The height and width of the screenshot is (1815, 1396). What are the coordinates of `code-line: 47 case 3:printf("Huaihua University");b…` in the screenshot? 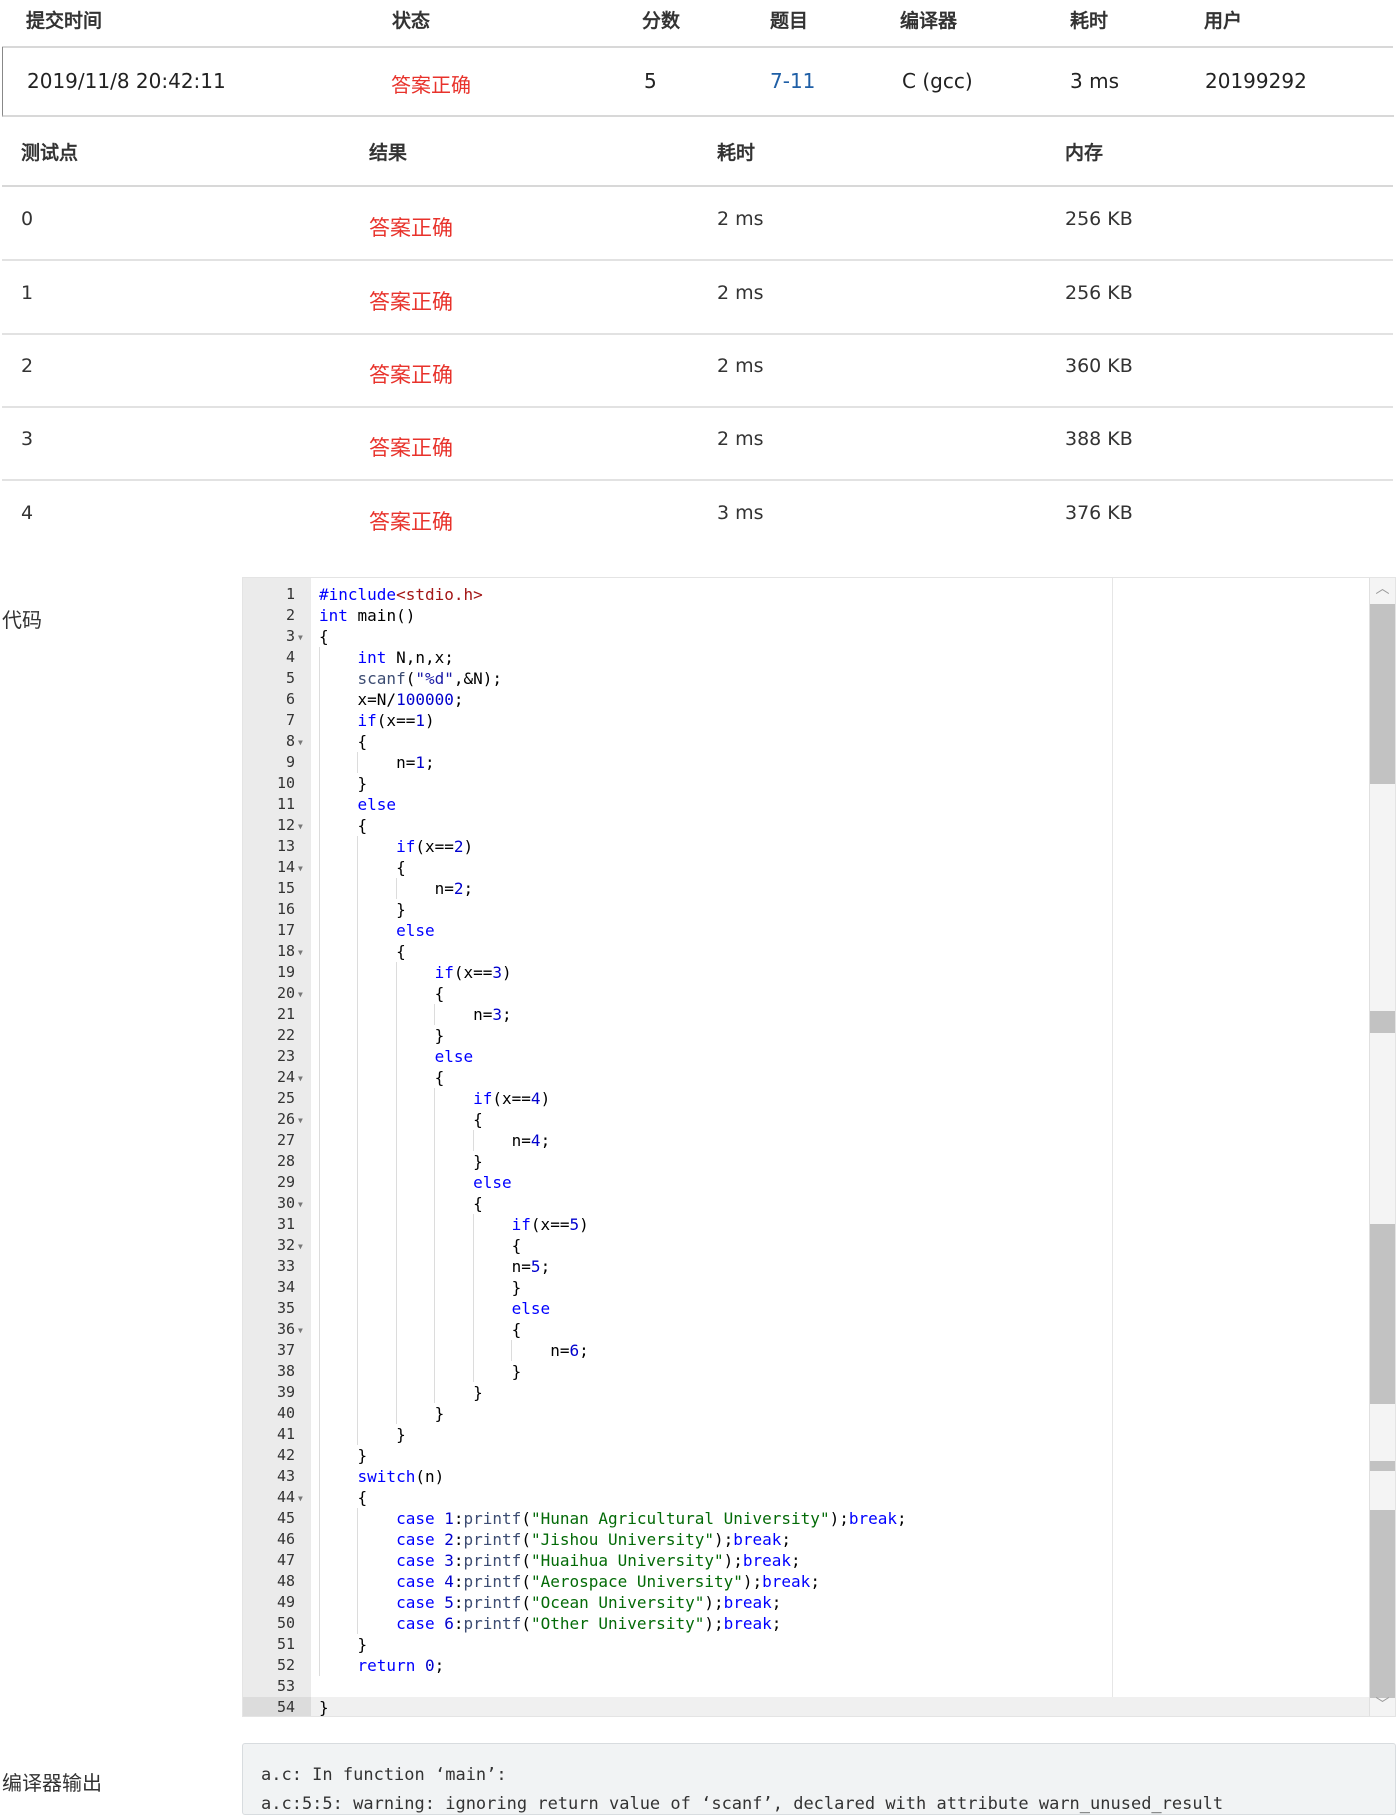 It's located at (819, 1560).